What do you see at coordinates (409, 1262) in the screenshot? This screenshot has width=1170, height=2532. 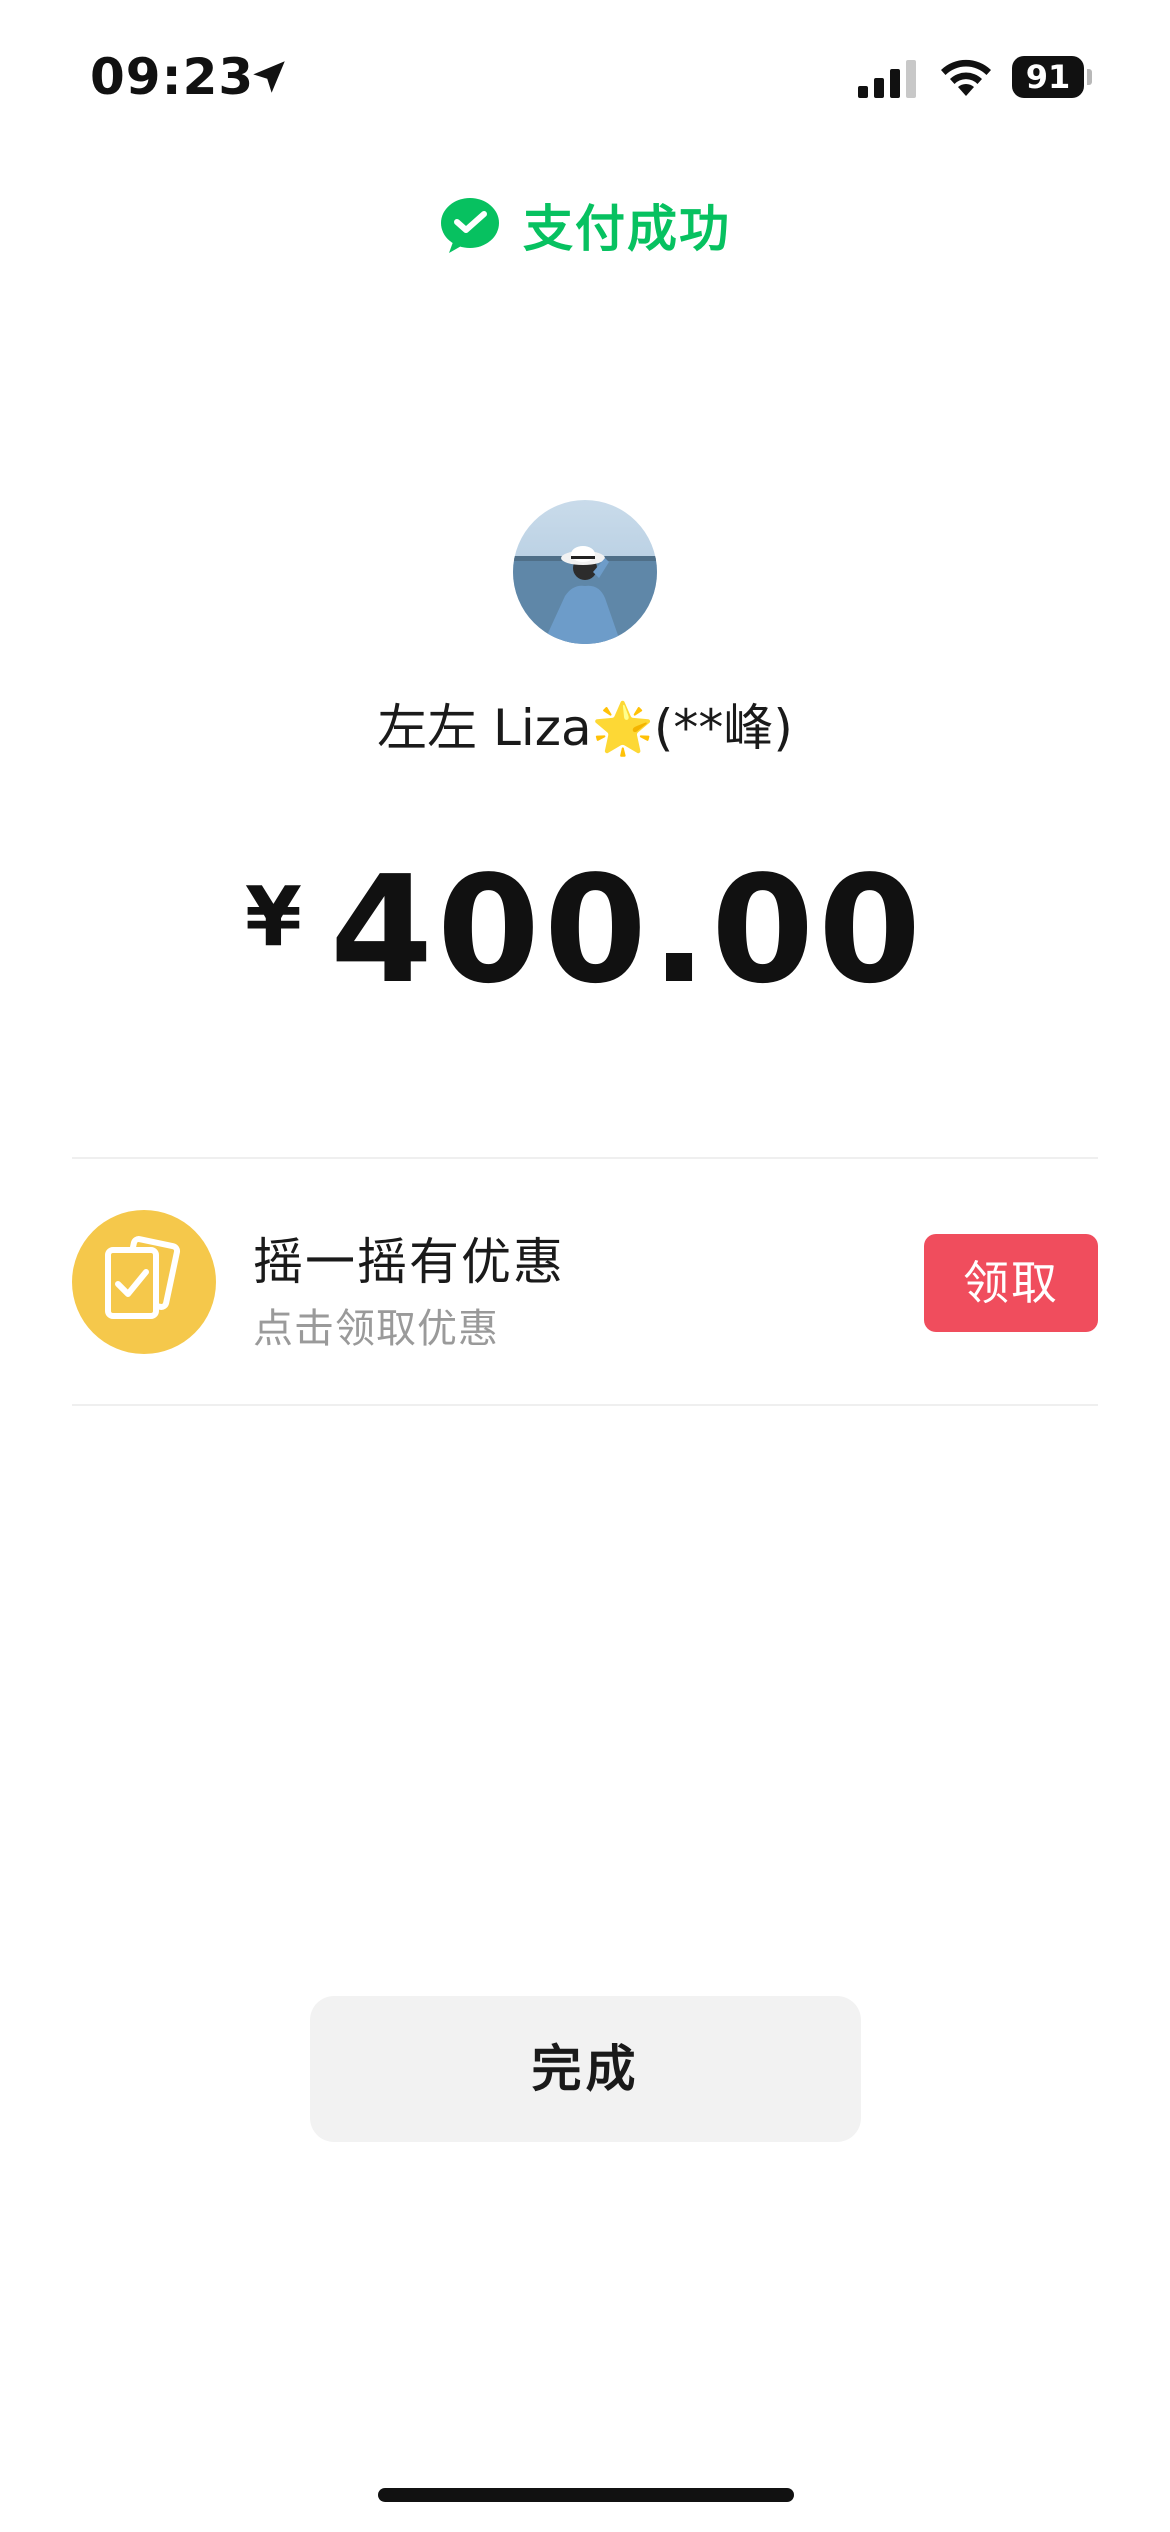 I see `promo-title: 摇一摇有优惠` at bounding box center [409, 1262].